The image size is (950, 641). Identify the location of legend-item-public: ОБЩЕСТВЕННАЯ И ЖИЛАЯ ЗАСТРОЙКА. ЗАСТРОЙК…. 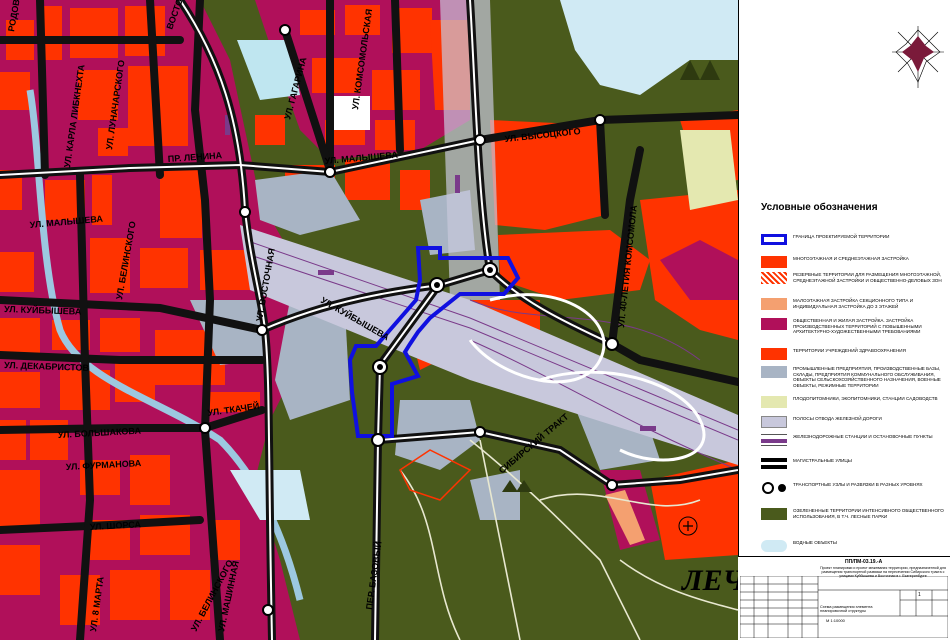
(853, 326).